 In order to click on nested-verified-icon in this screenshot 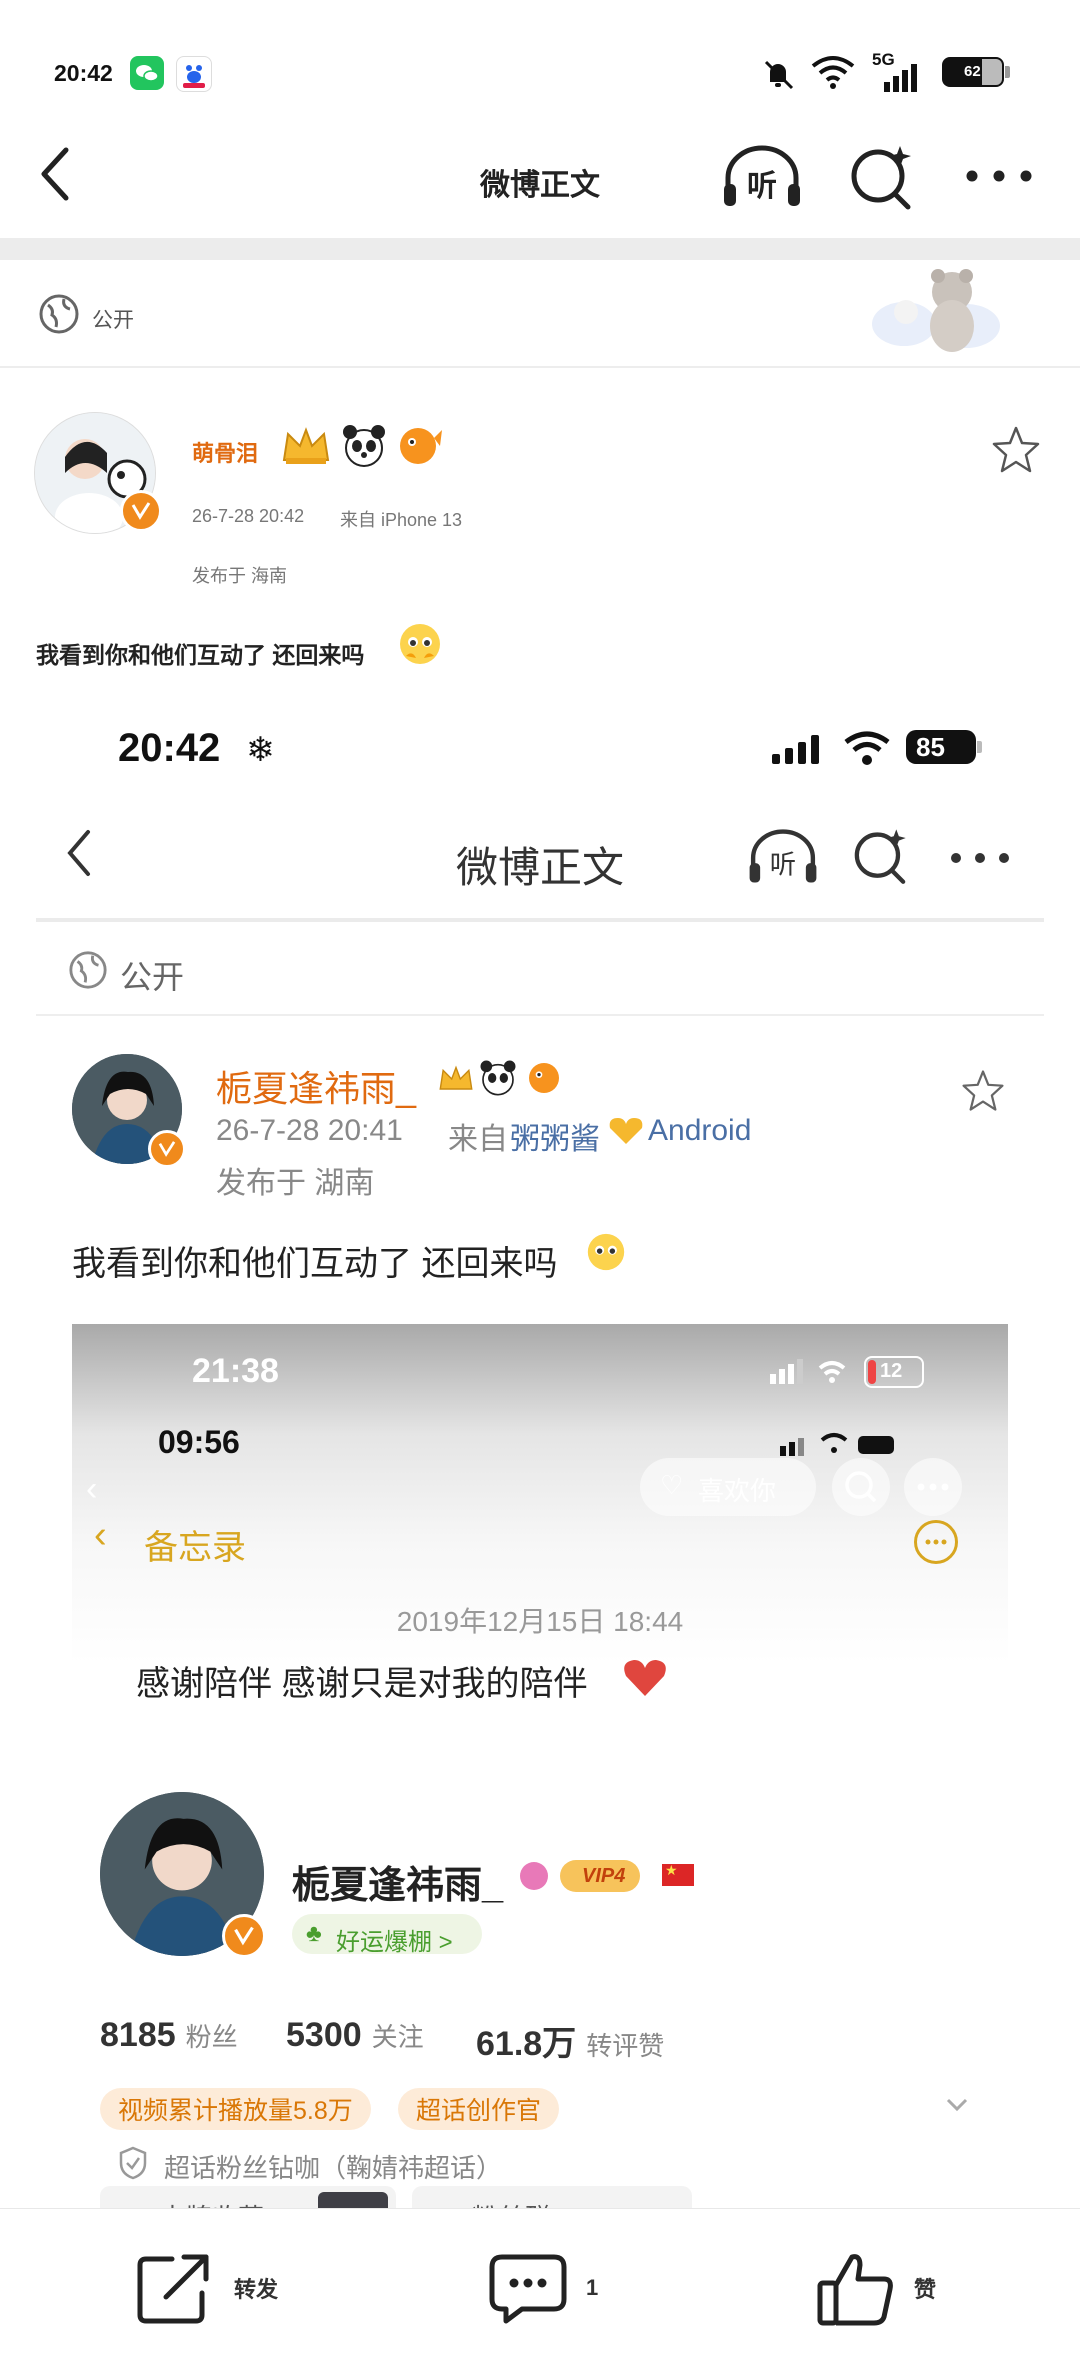, I will do `click(244, 1936)`.